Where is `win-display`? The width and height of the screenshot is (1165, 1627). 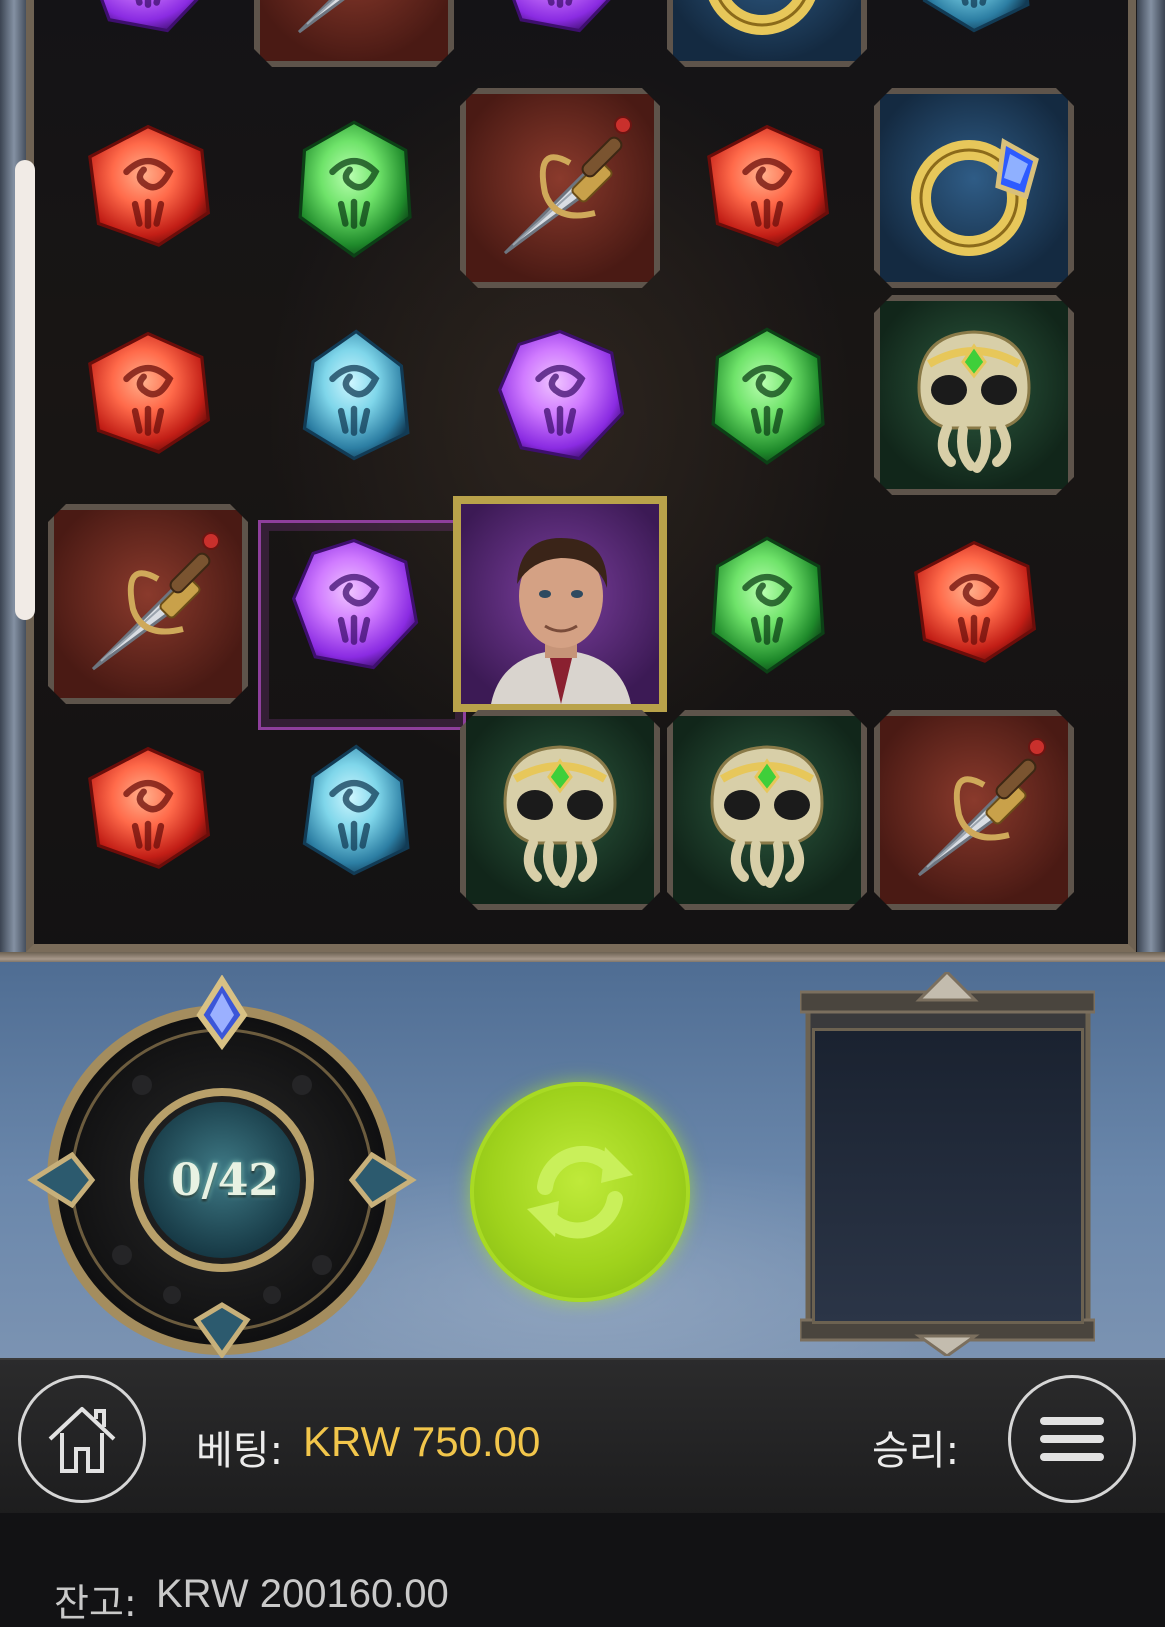
win-display is located at coordinates (948, 1176).